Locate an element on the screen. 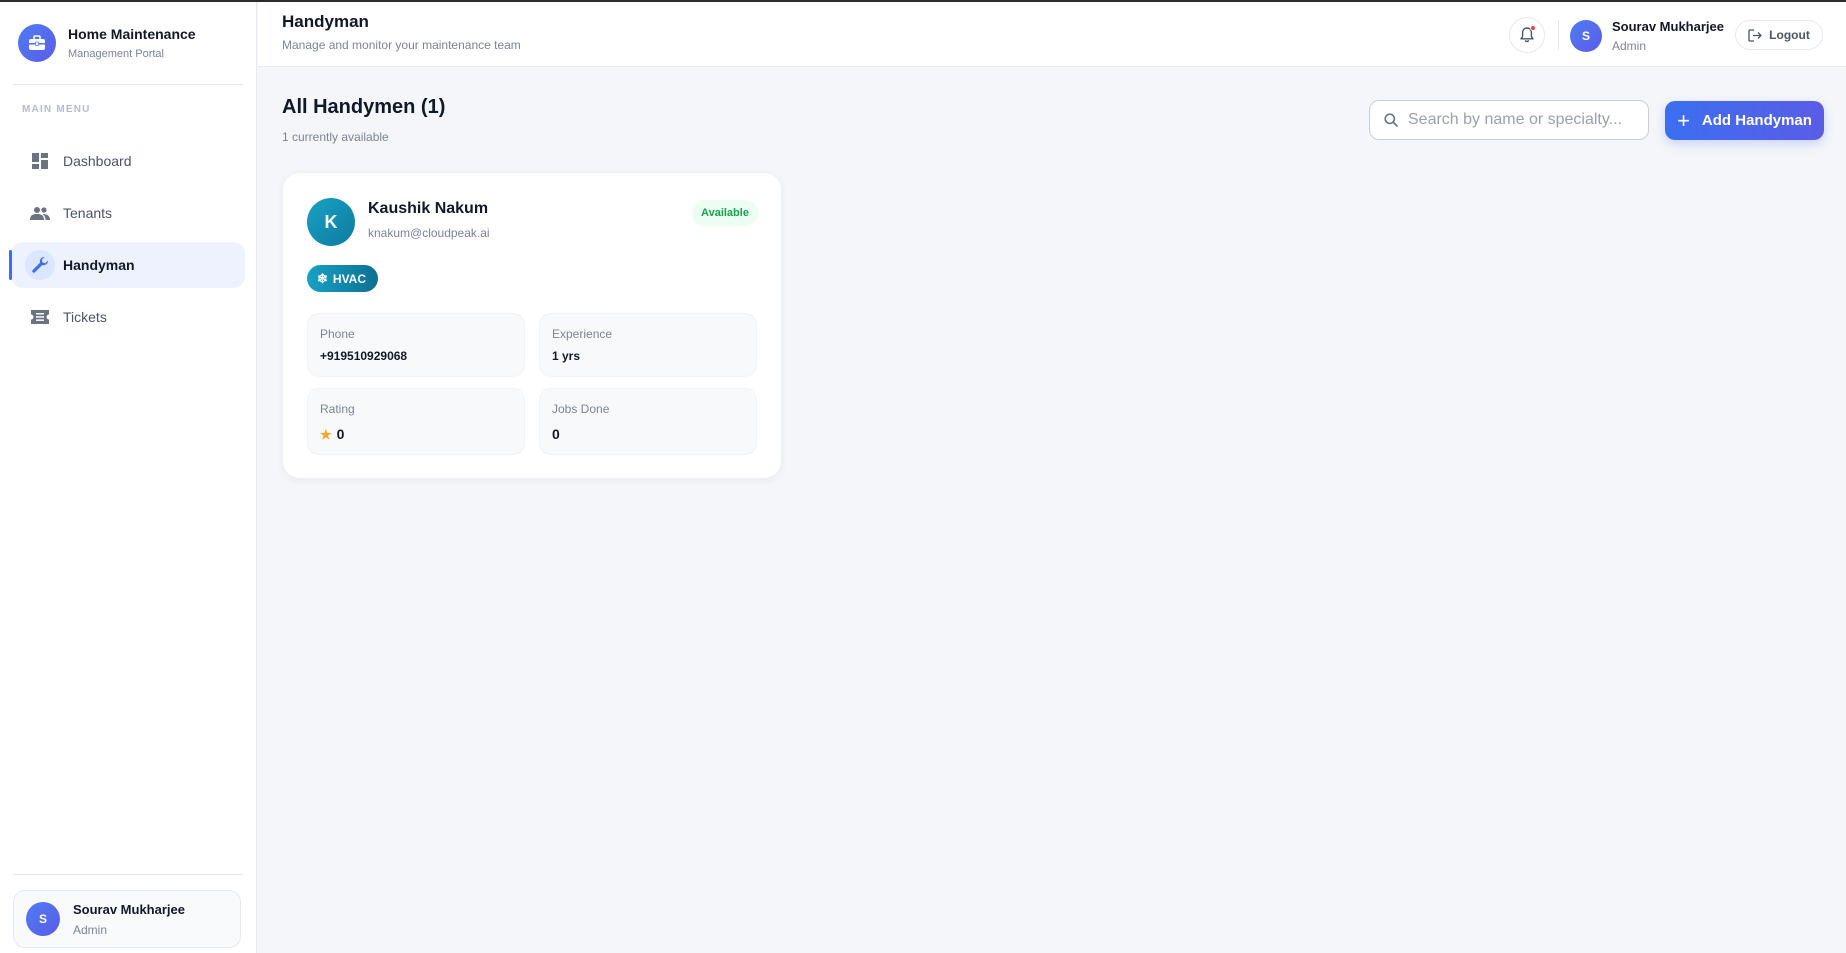  stat-label: Jobs Done is located at coordinates (581, 409).